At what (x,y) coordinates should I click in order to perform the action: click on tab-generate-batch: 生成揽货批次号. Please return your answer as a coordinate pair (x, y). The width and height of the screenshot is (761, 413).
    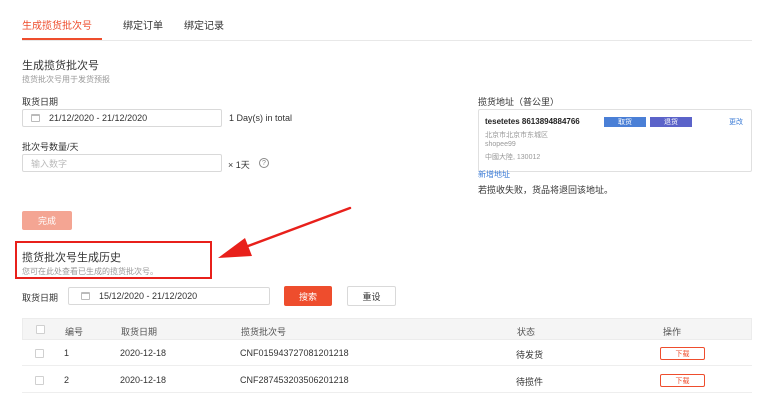
    Looking at the image, I should click on (57, 24).